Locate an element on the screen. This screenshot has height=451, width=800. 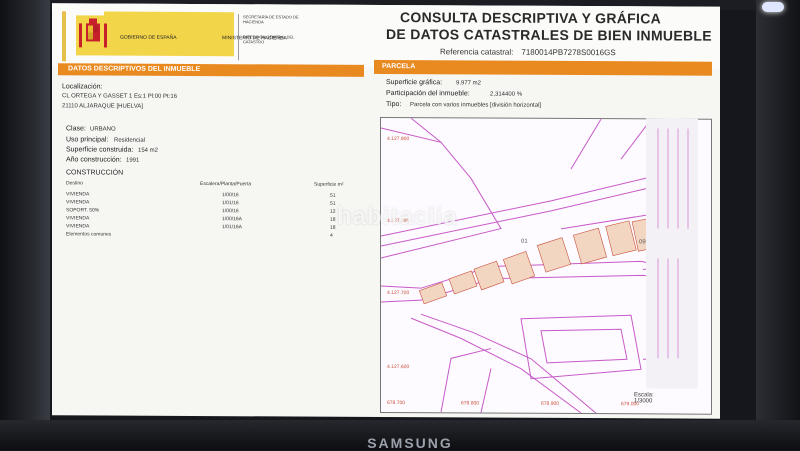
map-scale: Escala: 1/3000 is located at coordinates (644, 398).